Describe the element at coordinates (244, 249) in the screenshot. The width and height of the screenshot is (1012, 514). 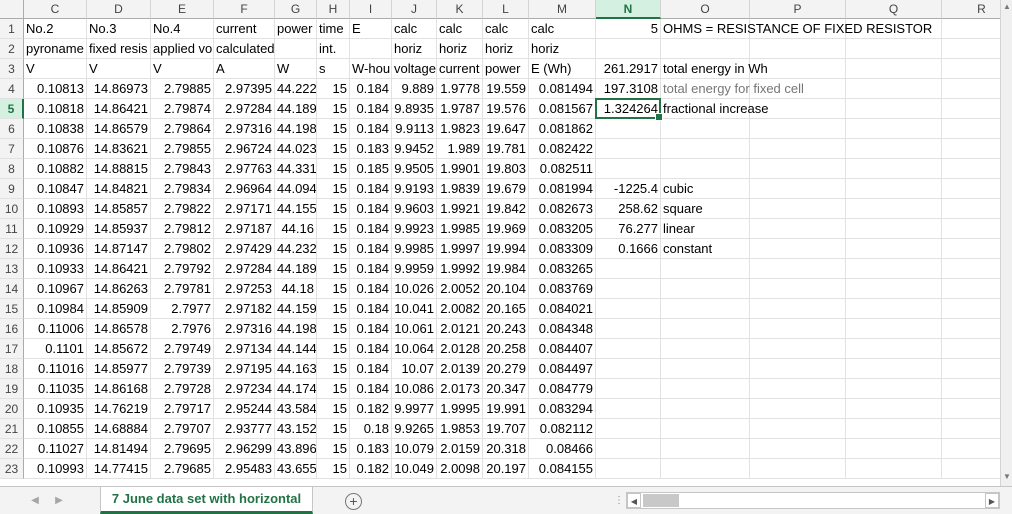
I see `cell-F12: 2.97429` at that location.